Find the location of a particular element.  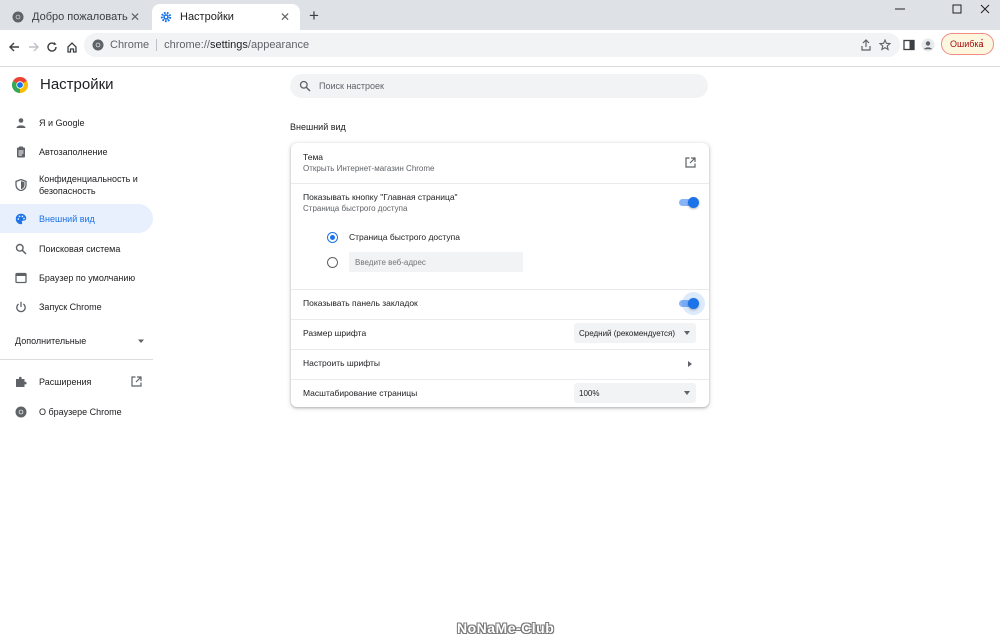

sidebar-item-label: Конфиденциальность и безопасность is located at coordinates (88, 185).